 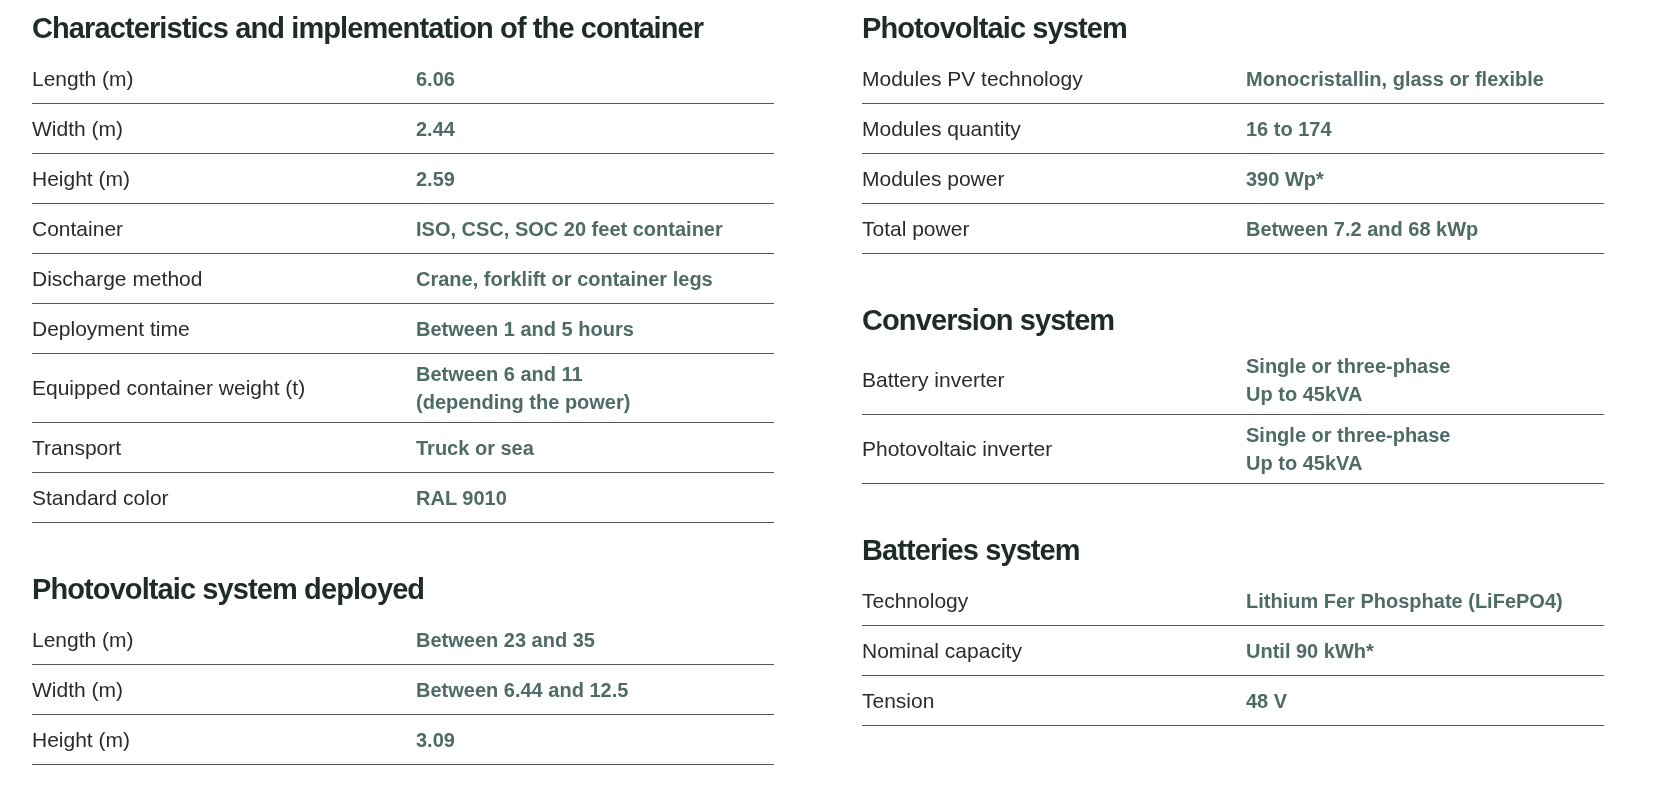 What do you see at coordinates (436, 179) in the screenshot?
I see `spec-value: 2.59` at bounding box center [436, 179].